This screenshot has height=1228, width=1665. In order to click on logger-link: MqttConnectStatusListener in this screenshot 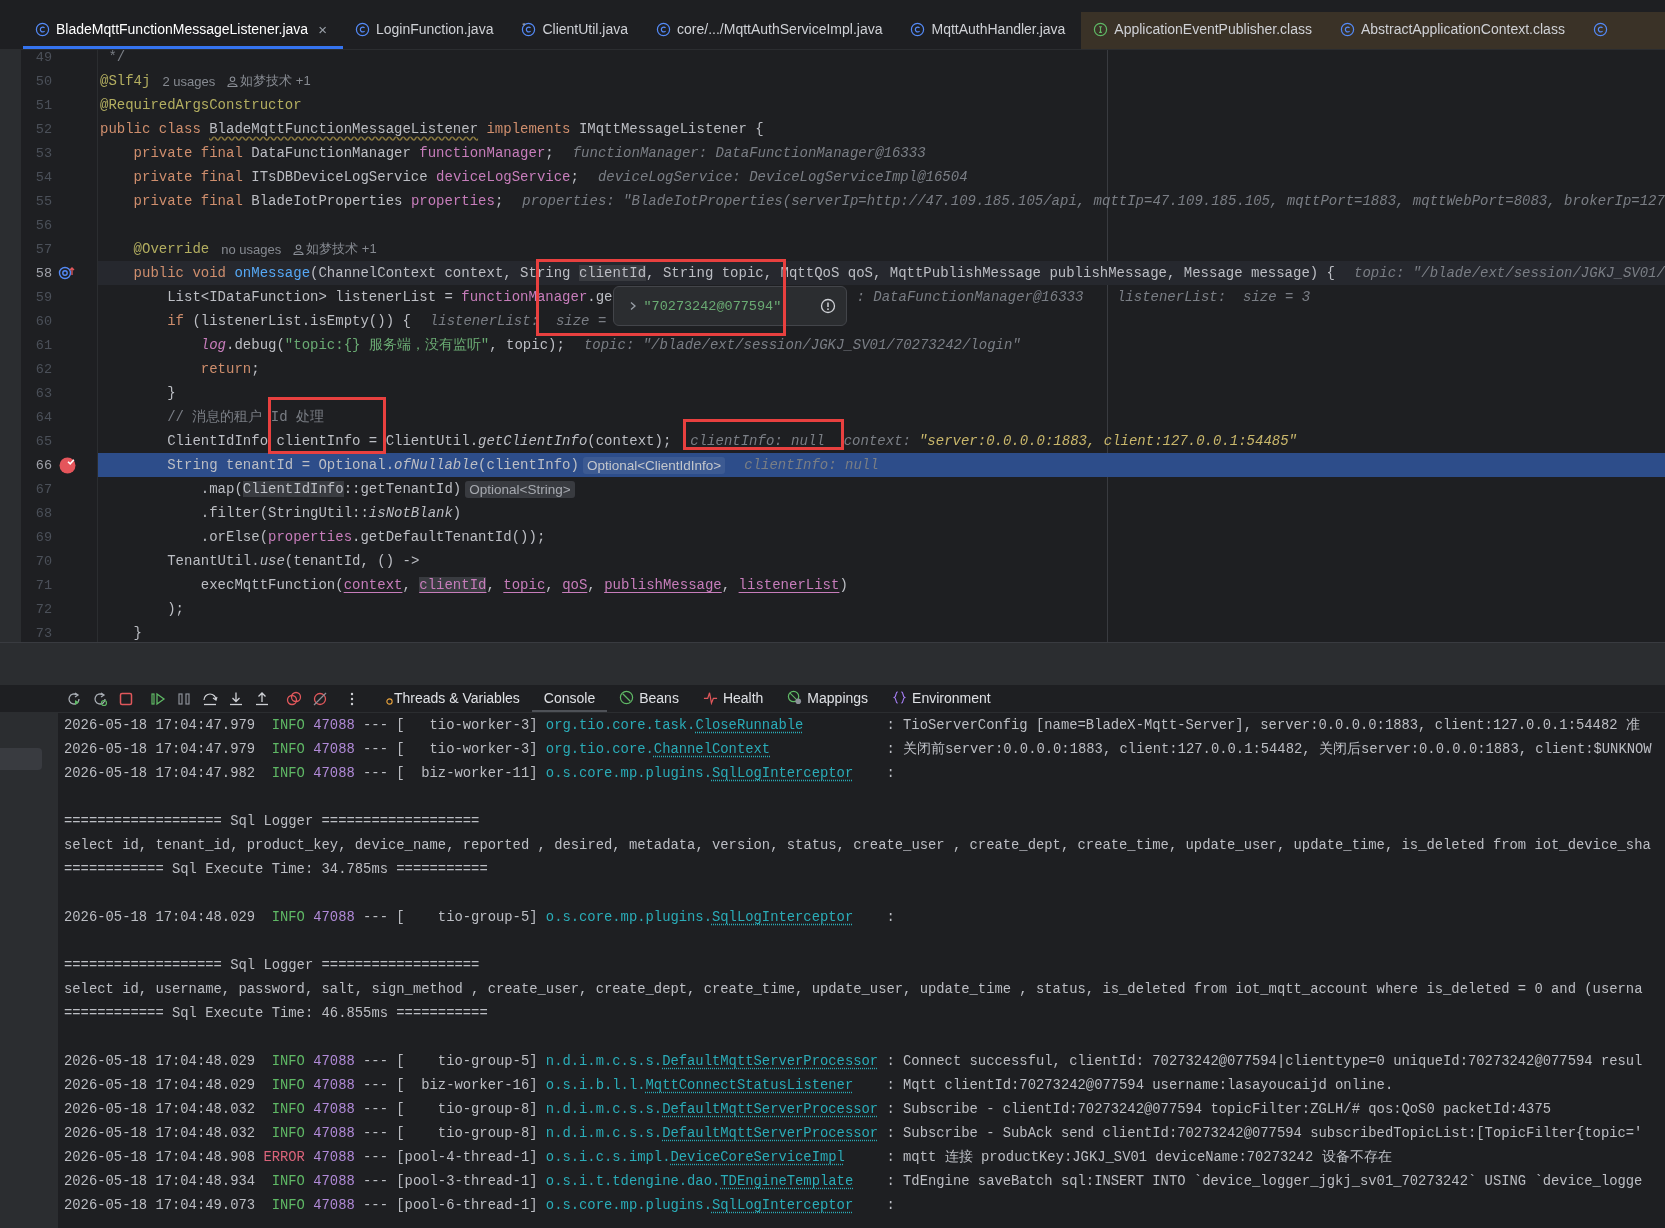, I will do `click(749, 1085)`.